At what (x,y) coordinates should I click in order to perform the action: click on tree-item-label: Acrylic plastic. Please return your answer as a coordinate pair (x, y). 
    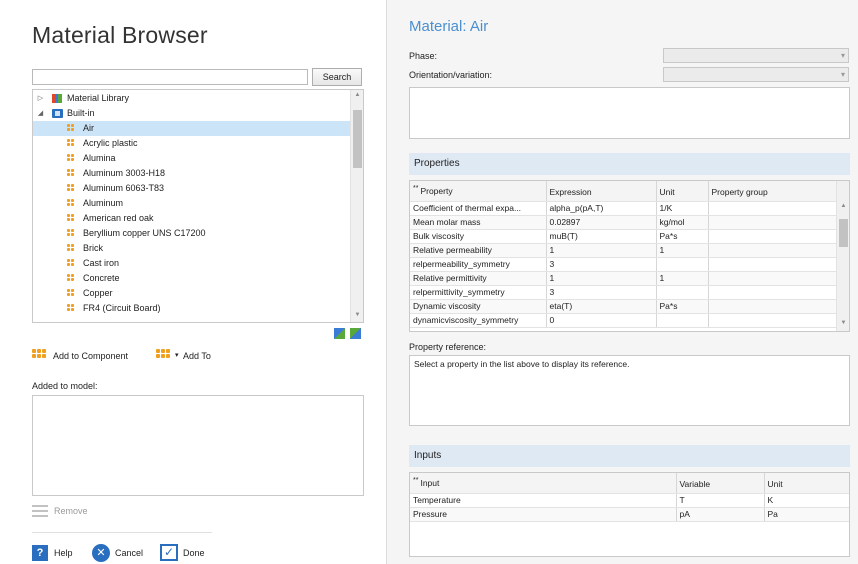
    Looking at the image, I should click on (110, 143).